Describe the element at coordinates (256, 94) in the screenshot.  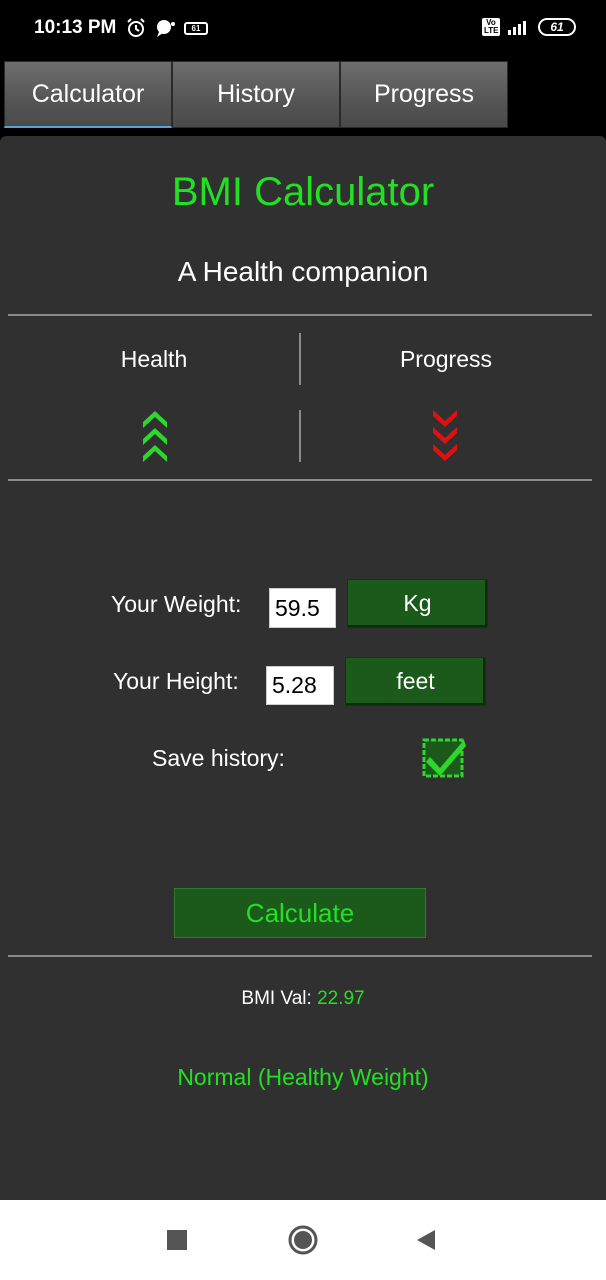
I see `tab-history: History` at that location.